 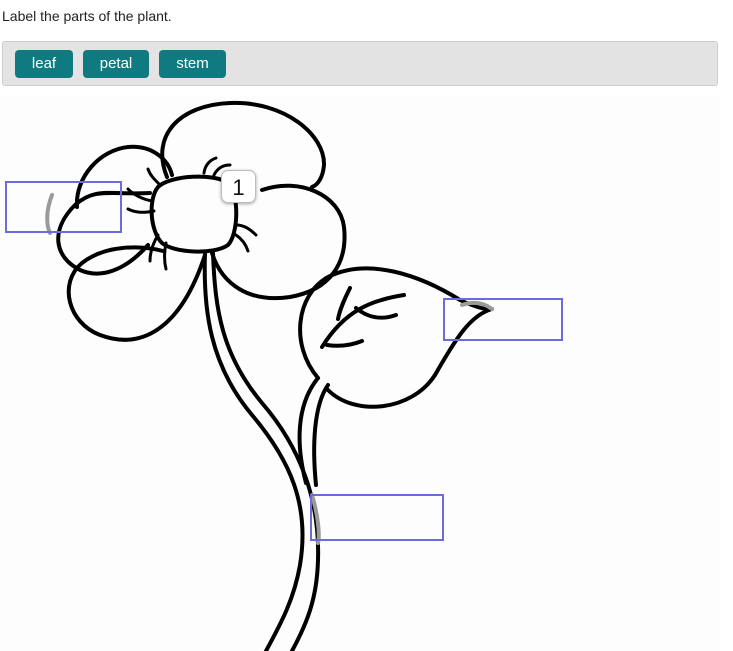 What do you see at coordinates (116, 64) in the screenshot?
I see `word-chip-petal: petal` at bounding box center [116, 64].